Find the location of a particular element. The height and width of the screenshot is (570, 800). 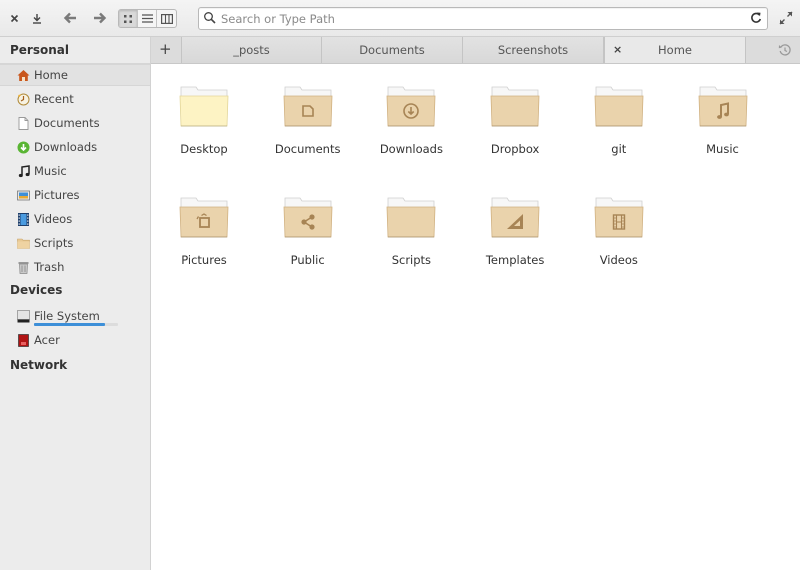

tab-close-button: × is located at coordinates (617, 49).